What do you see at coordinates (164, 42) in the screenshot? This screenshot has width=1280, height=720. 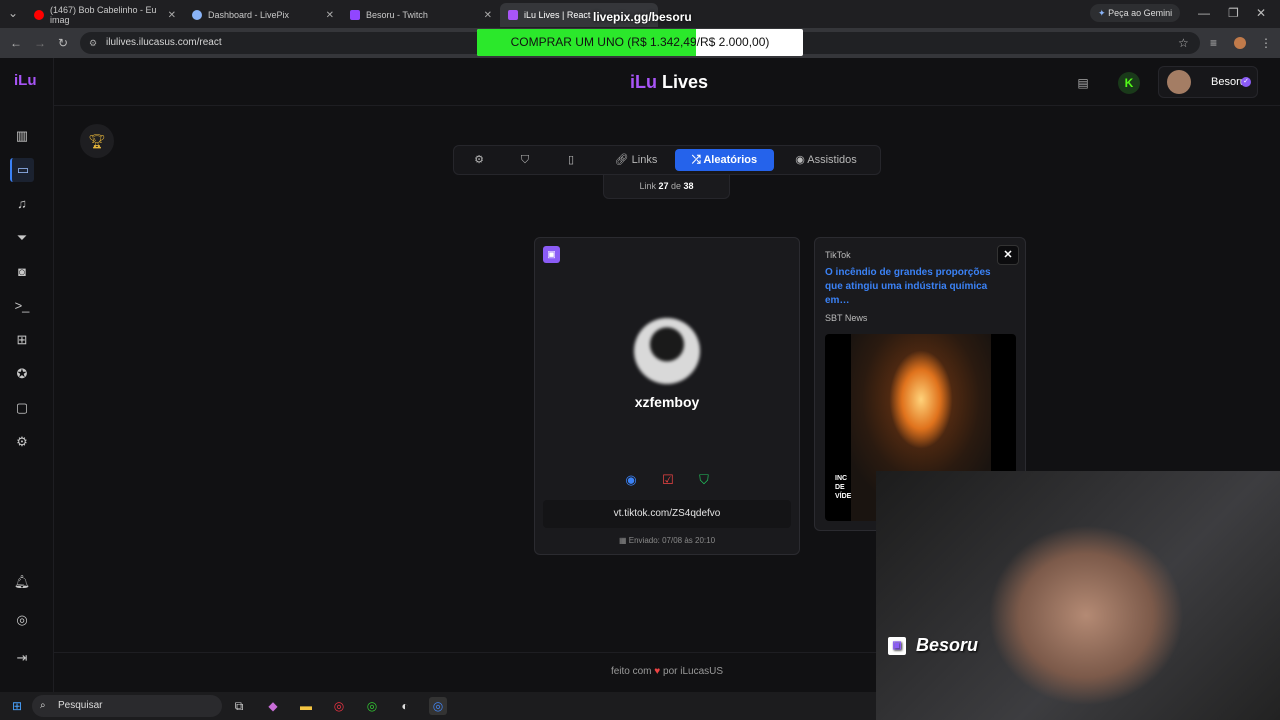 I see `url-text: ilulives.ilucasus.com/react` at bounding box center [164, 42].